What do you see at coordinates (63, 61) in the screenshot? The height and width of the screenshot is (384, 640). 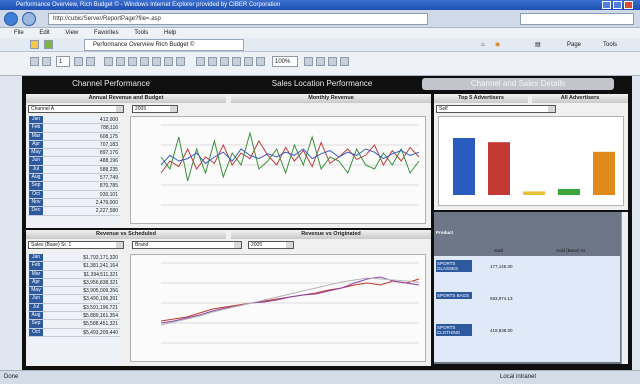 I see `page-number-input: 1` at bounding box center [63, 61].